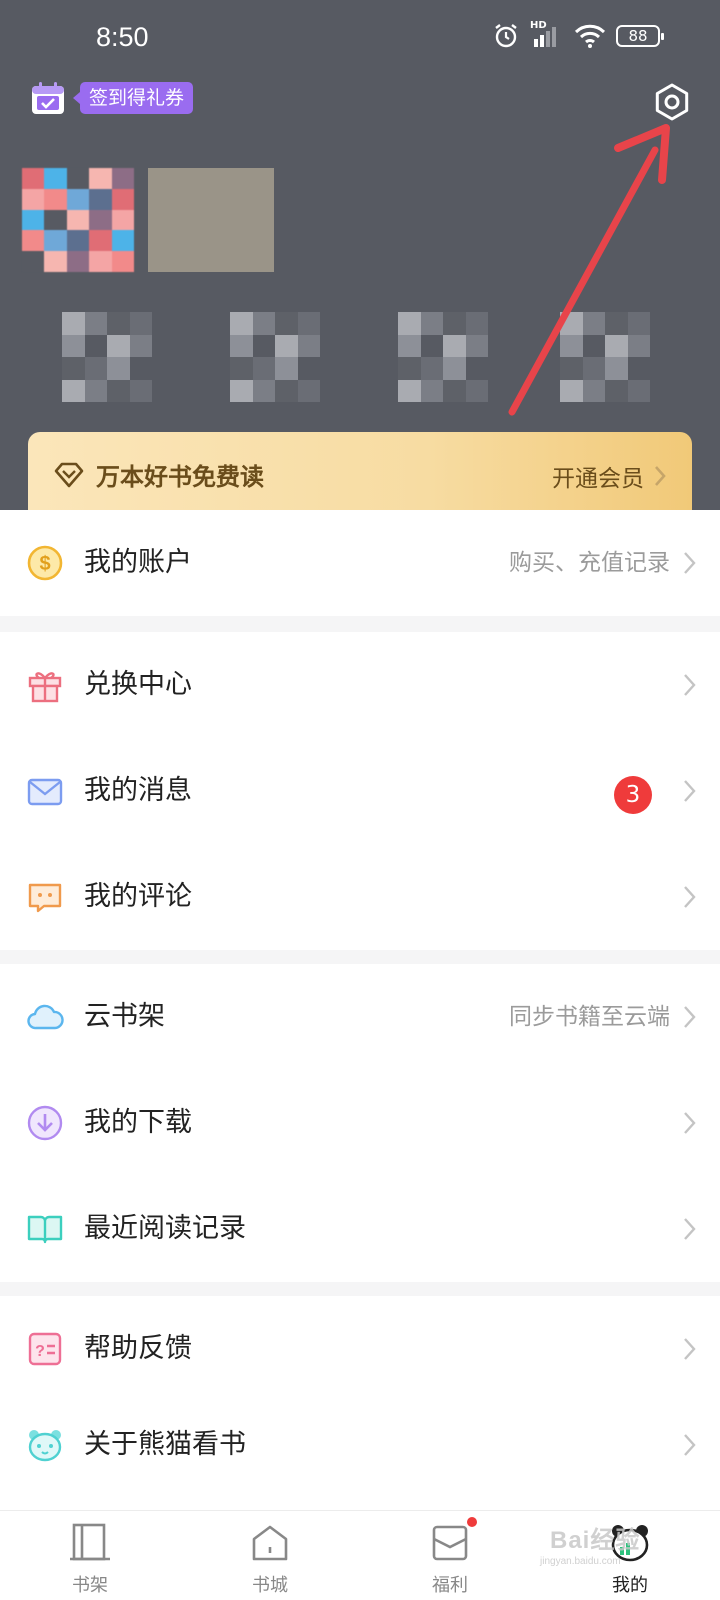  What do you see at coordinates (360, 476) in the screenshot?
I see `vip-banner: 万本好书免费读 开通会员` at bounding box center [360, 476].